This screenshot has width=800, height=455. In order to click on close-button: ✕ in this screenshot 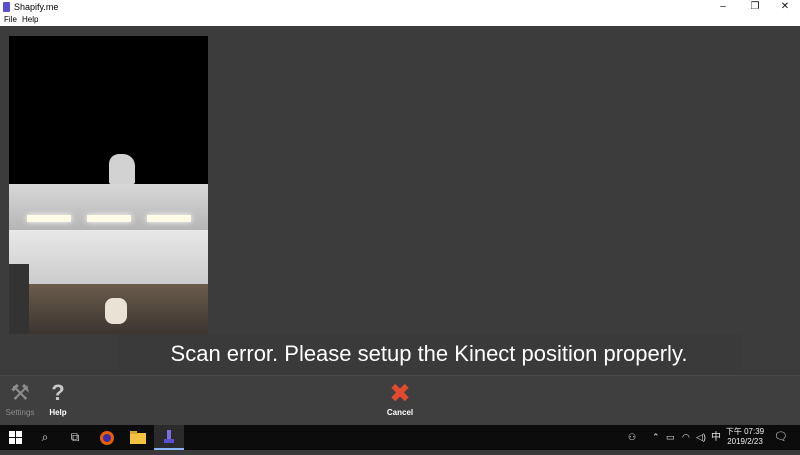, I will do `click(785, 7)`.